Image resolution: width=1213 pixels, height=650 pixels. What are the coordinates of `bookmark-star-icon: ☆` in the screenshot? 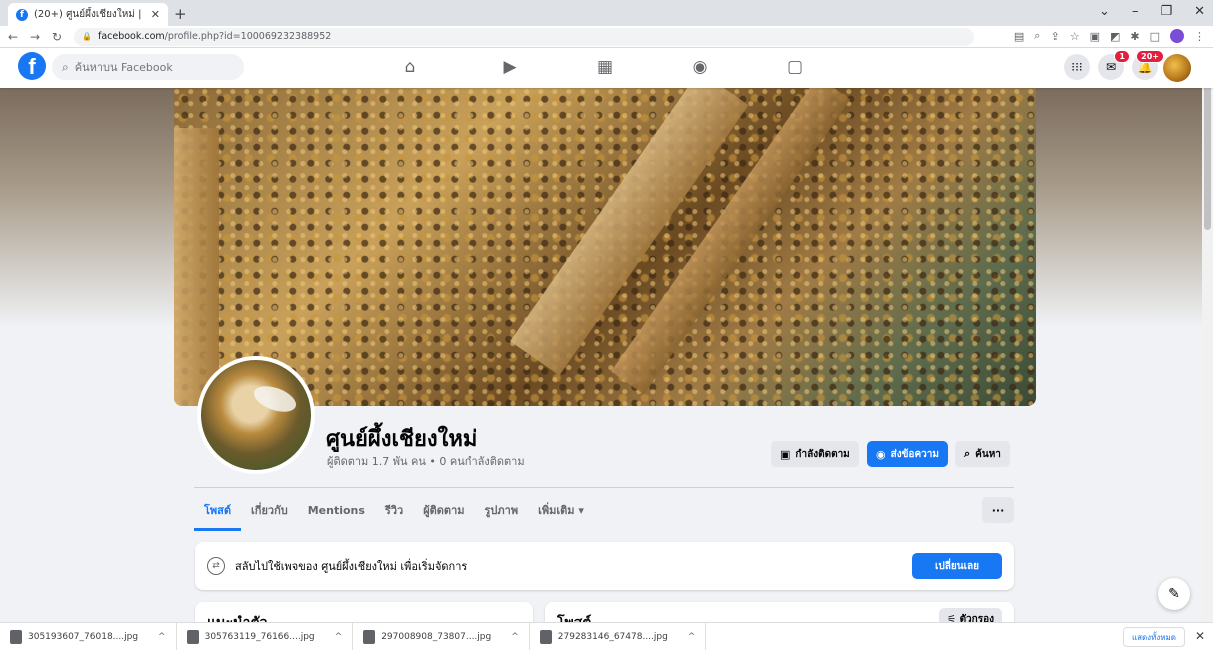 It's located at (1075, 36).